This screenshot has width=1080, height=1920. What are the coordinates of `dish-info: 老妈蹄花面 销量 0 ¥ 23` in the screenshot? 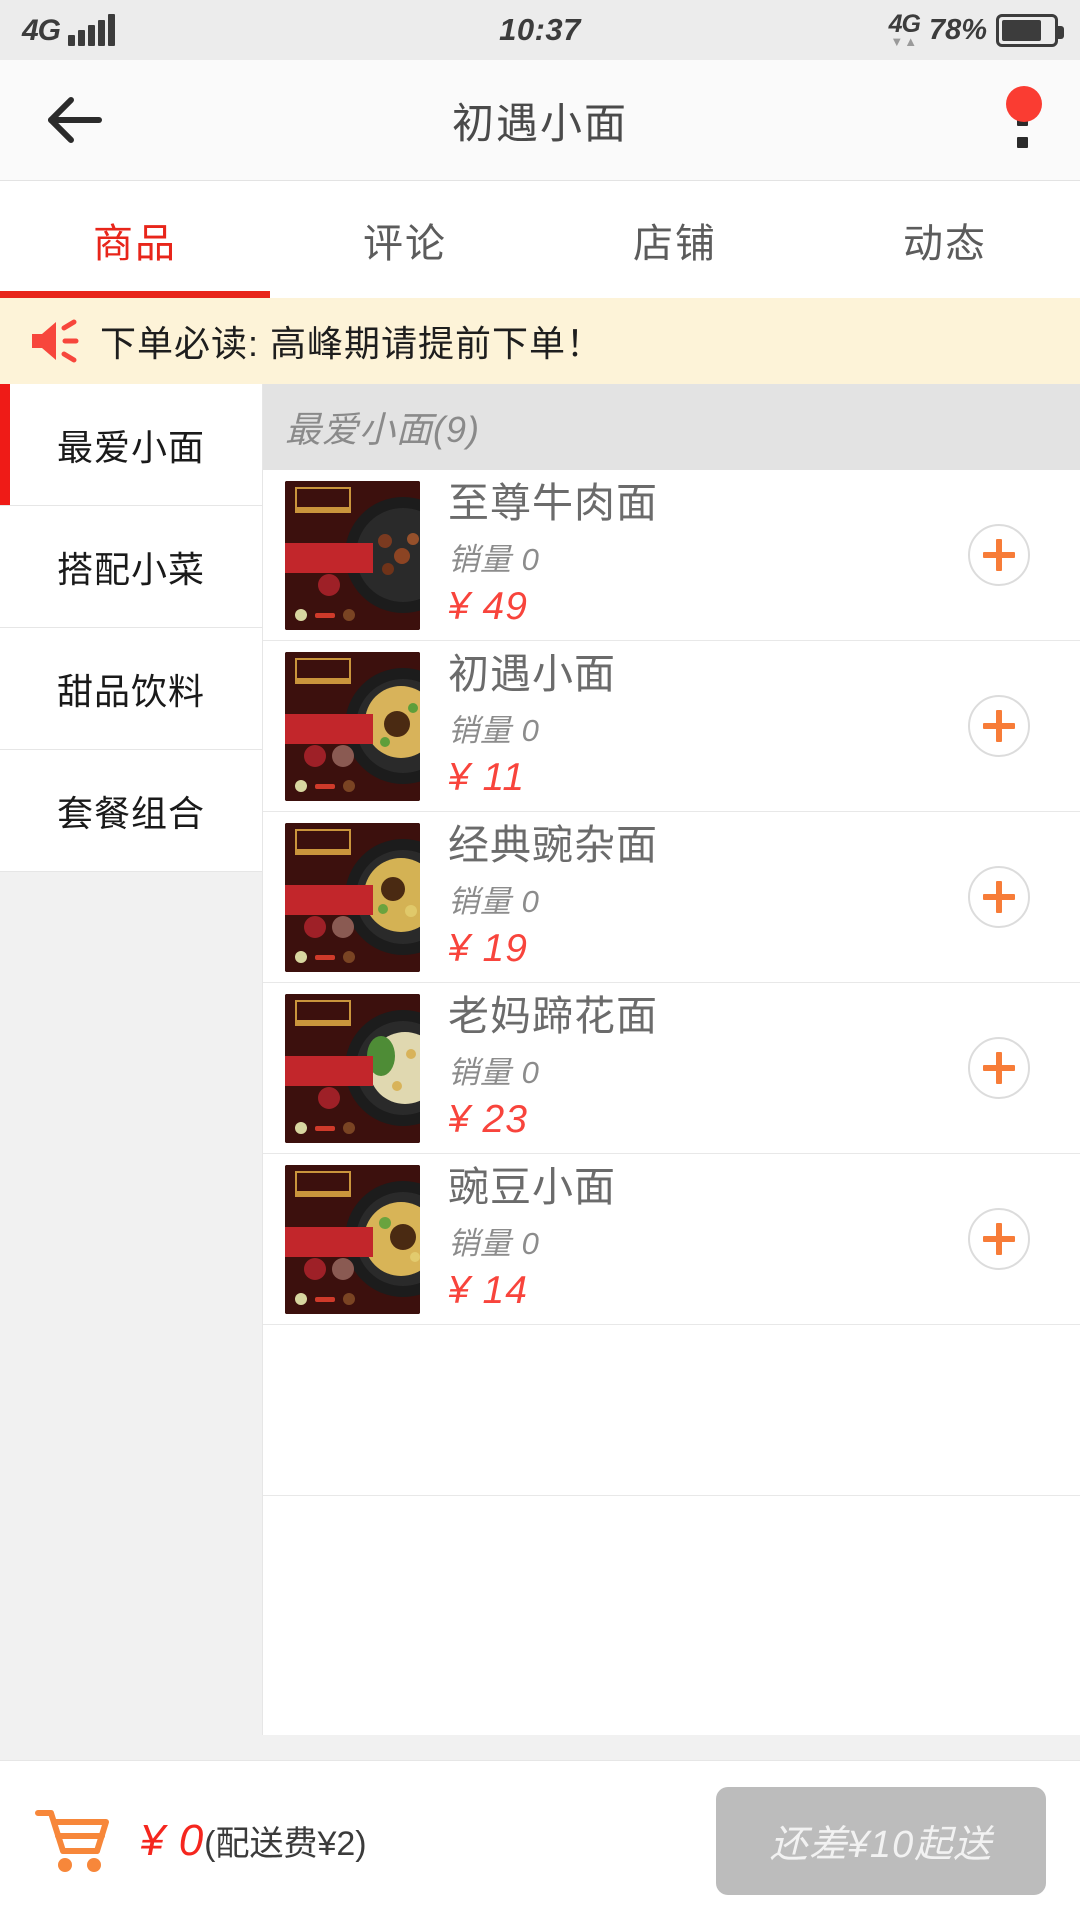 It's located at (708, 1067).